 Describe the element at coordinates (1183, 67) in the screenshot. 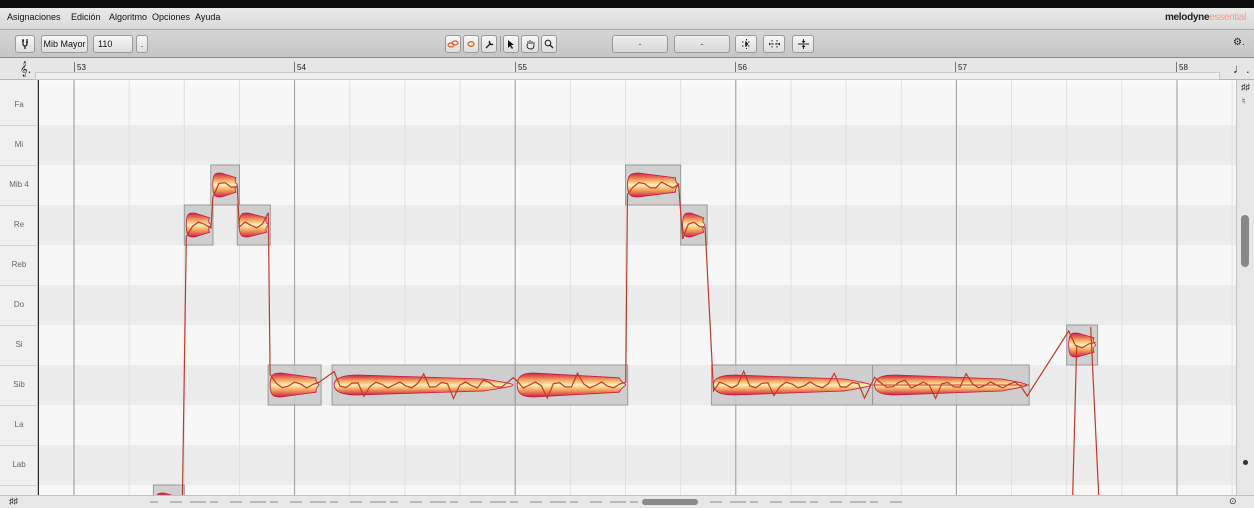

I see `bar-label-58: 58` at that location.